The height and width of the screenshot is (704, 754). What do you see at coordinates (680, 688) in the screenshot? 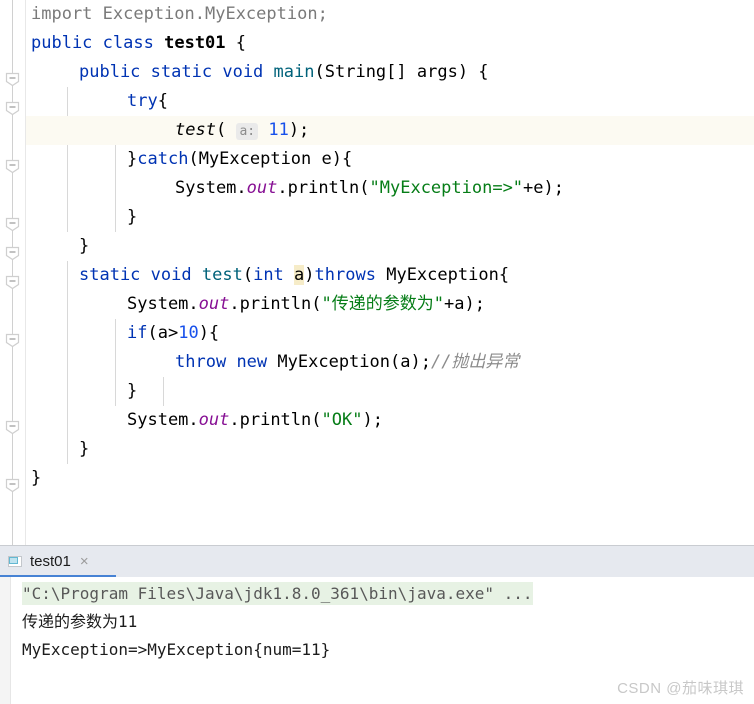
I see `watermark: CSDN @茄味琪琪` at bounding box center [680, 688].